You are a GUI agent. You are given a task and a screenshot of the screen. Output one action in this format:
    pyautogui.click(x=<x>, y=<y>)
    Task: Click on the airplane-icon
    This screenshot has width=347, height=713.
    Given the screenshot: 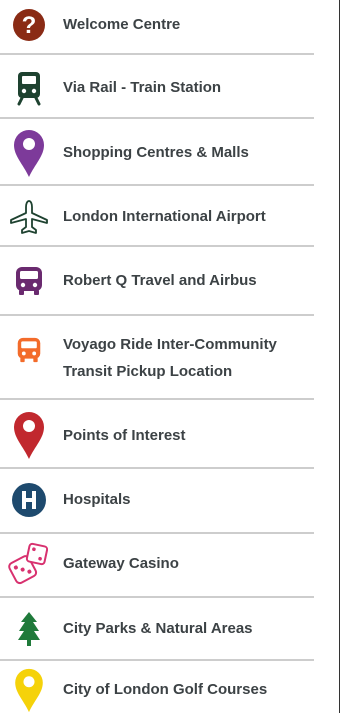 What is the action you would take?
    pyautogui.click(x=29, y=217)
    